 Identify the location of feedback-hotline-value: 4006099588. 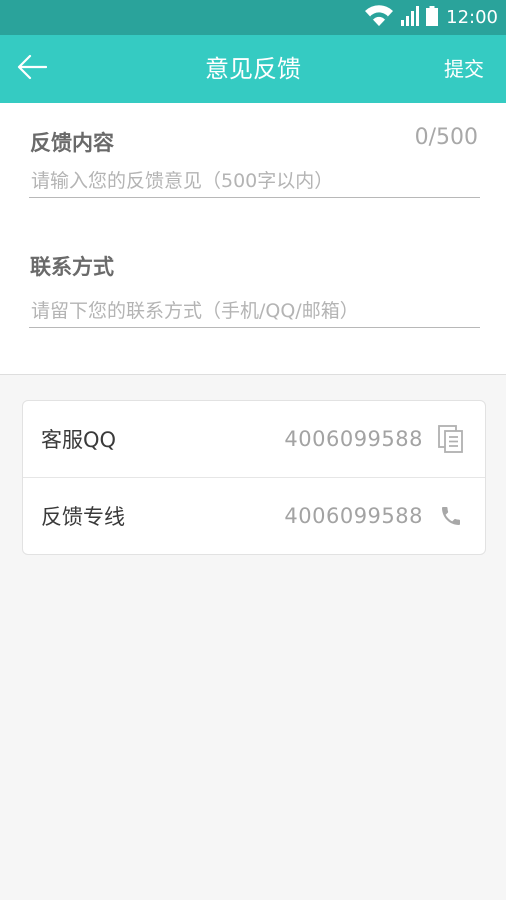
(353, 516).